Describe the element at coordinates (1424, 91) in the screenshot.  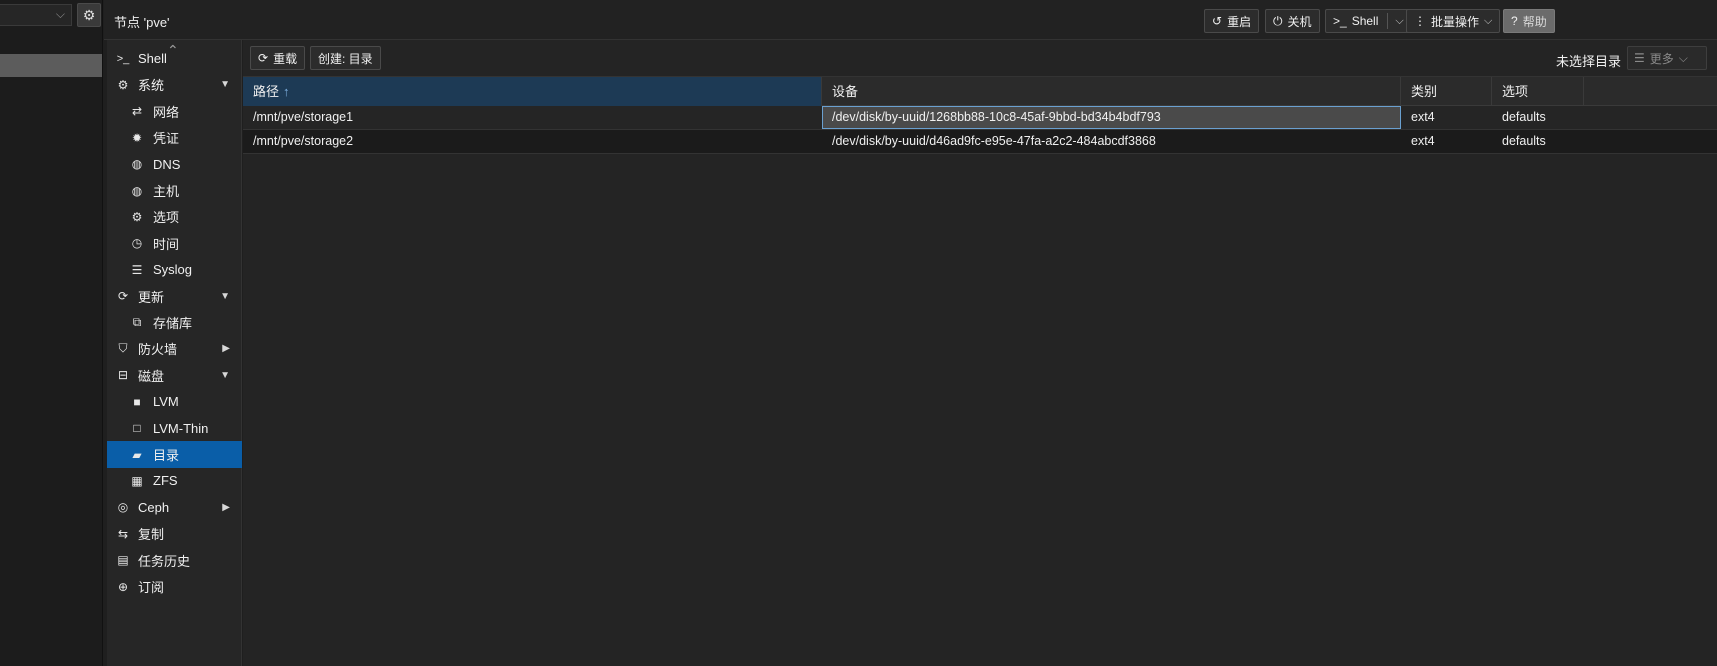
I see `column-header-type-label: 类别` at that location.